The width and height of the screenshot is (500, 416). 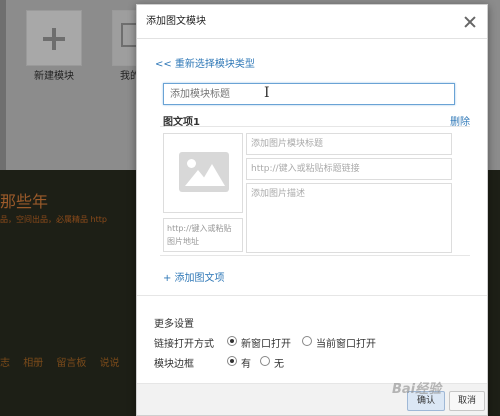 What do you see at coordinates (53, 219) in the screenshot?
I see `site-subtitle: 品，空间出品，必属精品 http` at bounding box center [53, 219].